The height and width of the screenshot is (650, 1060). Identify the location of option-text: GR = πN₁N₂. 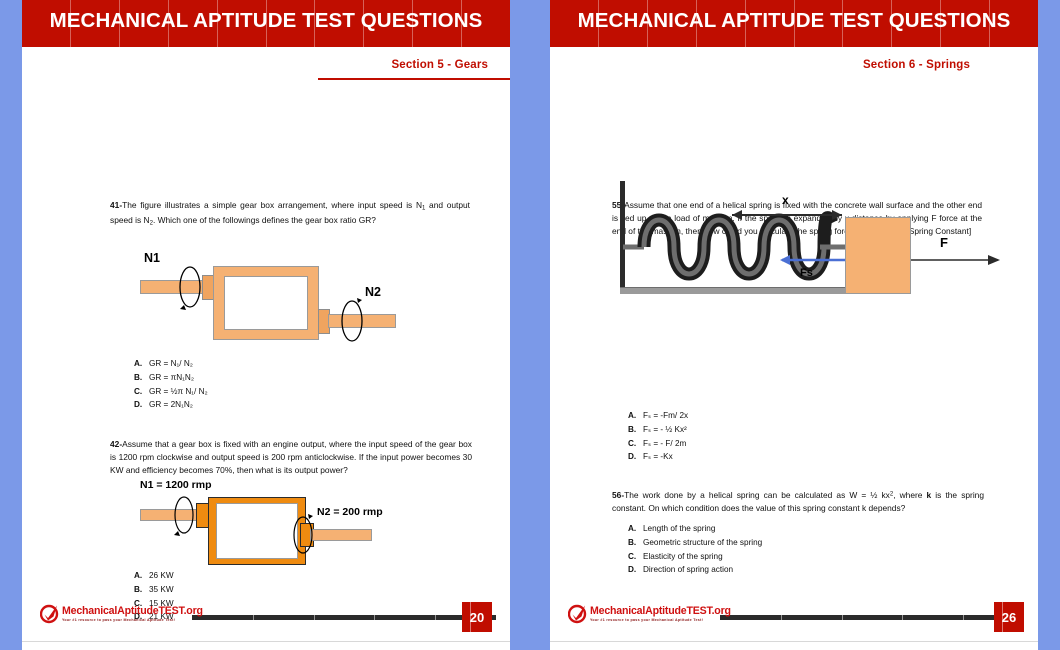
(172, 377).